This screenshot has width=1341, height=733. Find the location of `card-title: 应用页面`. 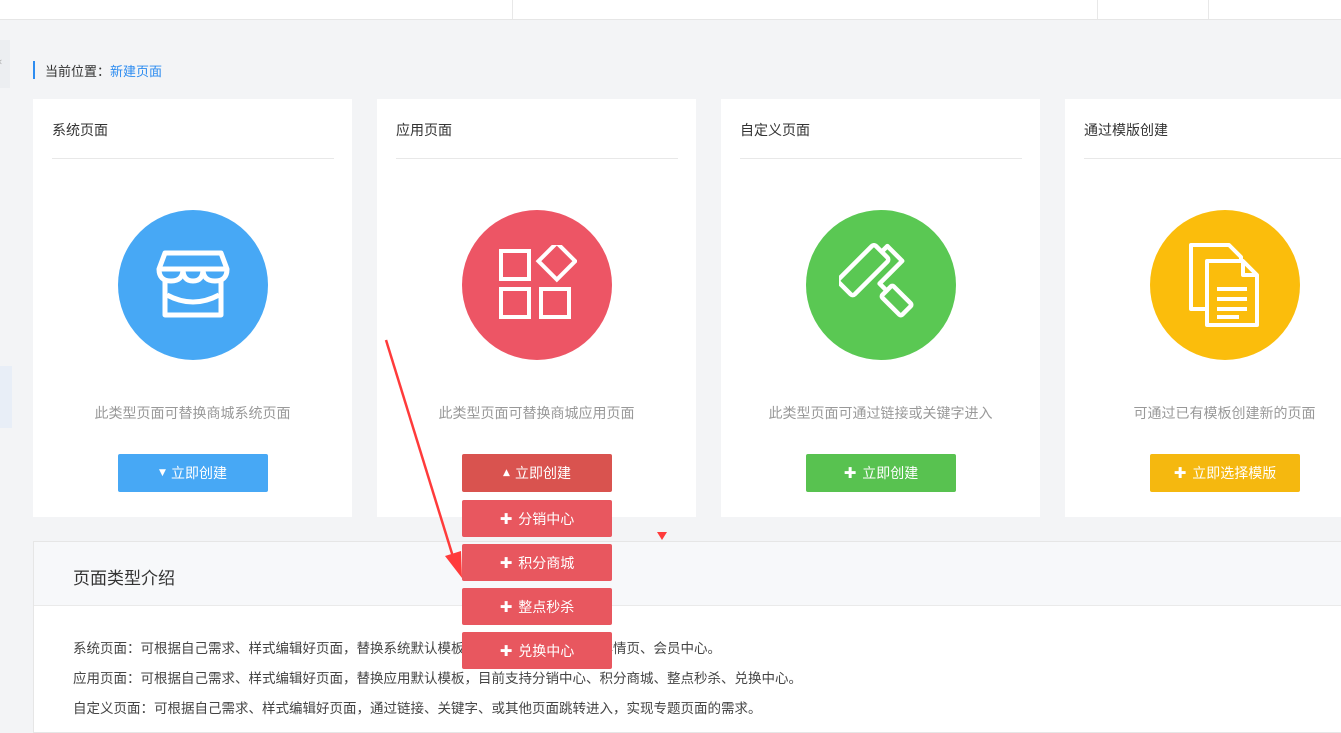

card-title: 应用页面 is located at coordinates (424, 131).